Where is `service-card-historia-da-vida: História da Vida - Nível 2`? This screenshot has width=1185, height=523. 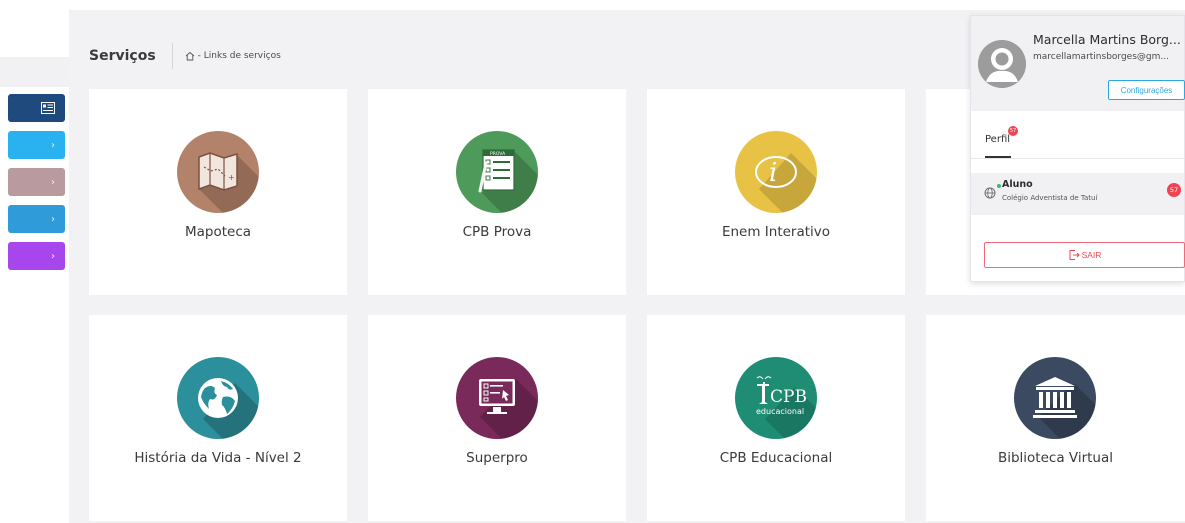
service-card-historia-da-vida: História da Vida - Nível 2 is located at coordinates (218, 418).